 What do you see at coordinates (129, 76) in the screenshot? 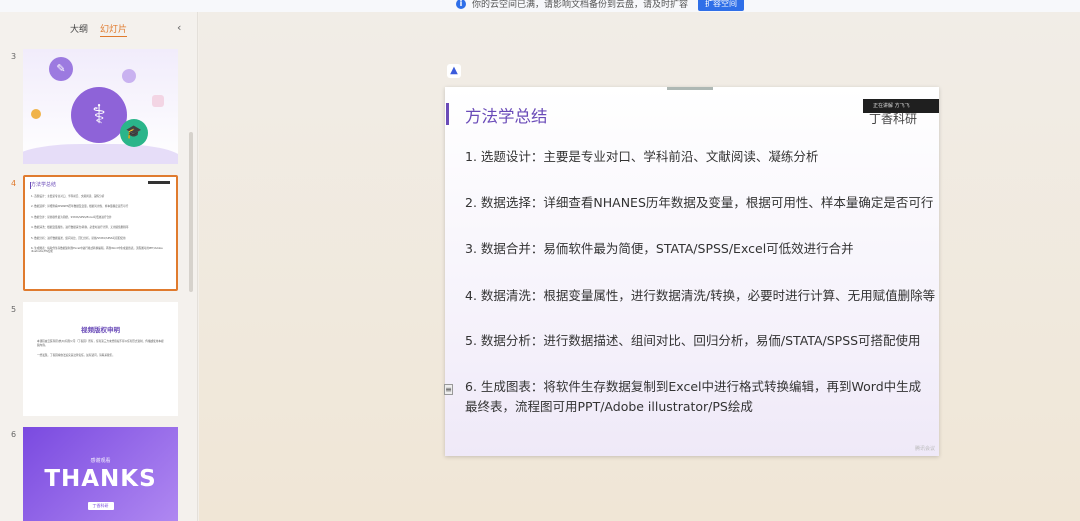
I see `magnifier-icon` at bounding box center [129, 76].